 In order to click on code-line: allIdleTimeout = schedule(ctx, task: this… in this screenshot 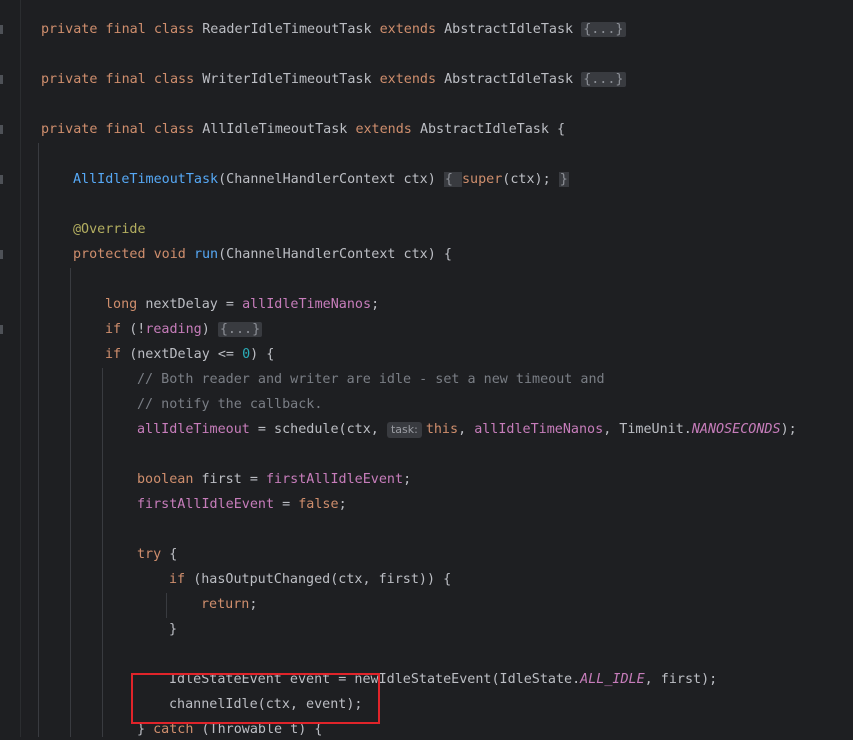, I will do `click(467, 430)`.